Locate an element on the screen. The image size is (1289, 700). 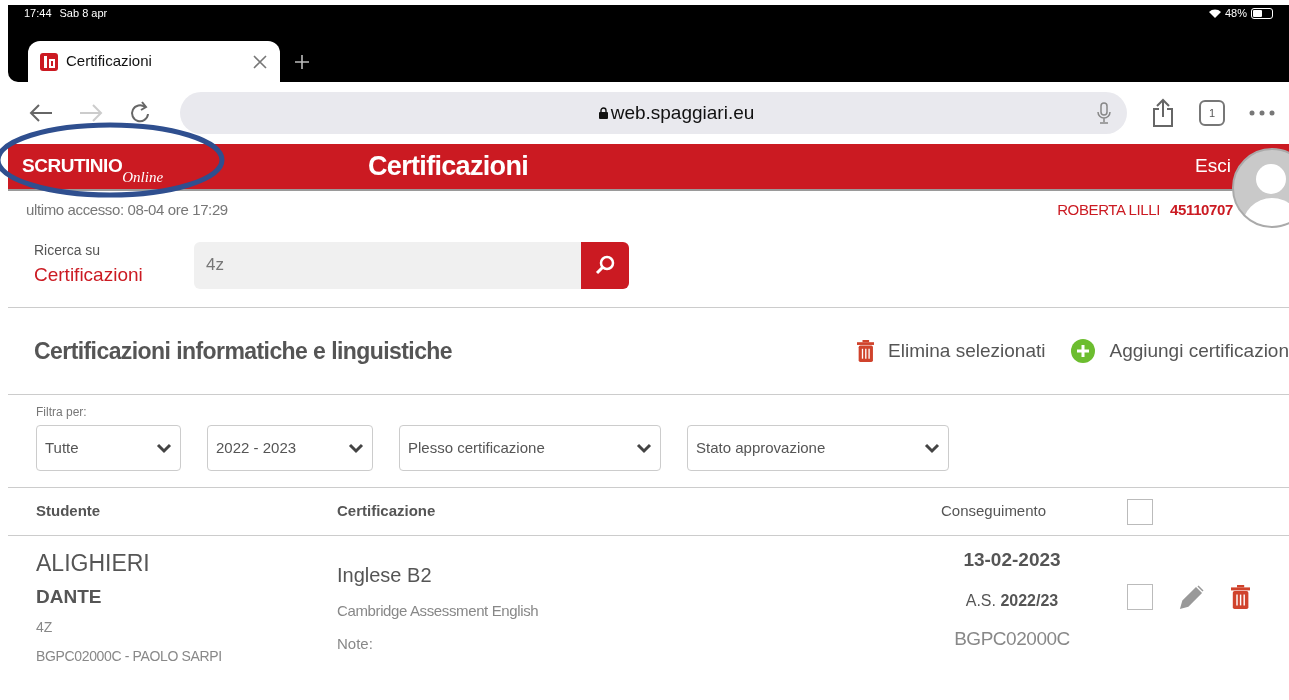
certification-provider: Cambridge Assessment English is located at coordinates (438, 611).